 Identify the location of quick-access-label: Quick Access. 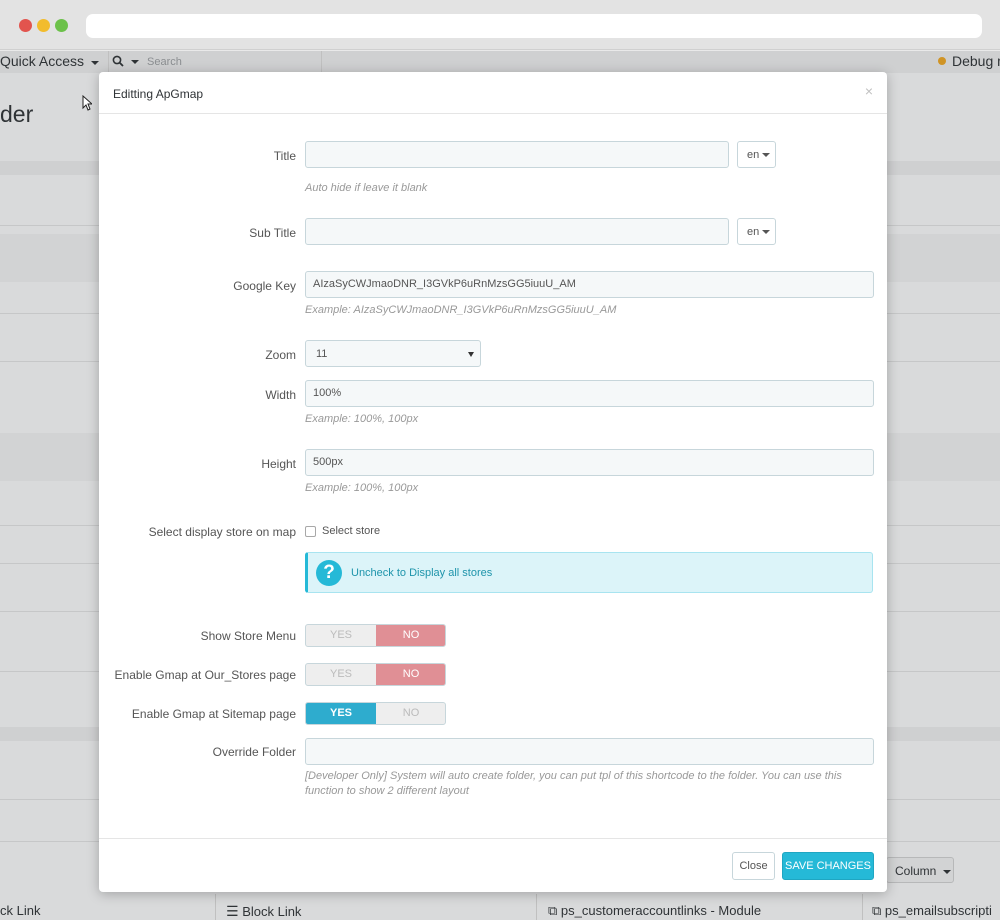
(42, 61).